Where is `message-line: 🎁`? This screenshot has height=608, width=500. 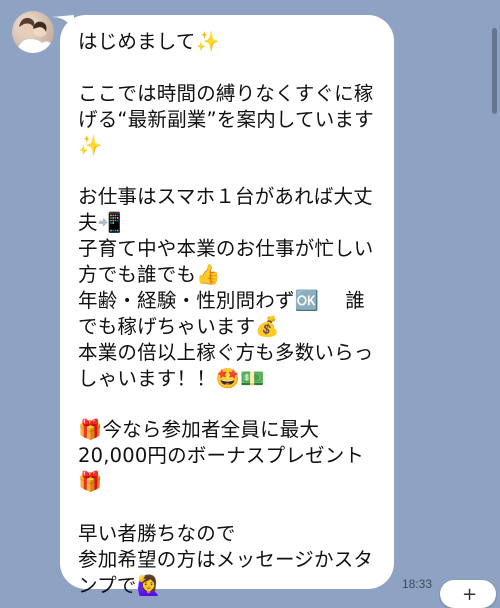 message-line: 🎁 is located at coordinates (90, 482).